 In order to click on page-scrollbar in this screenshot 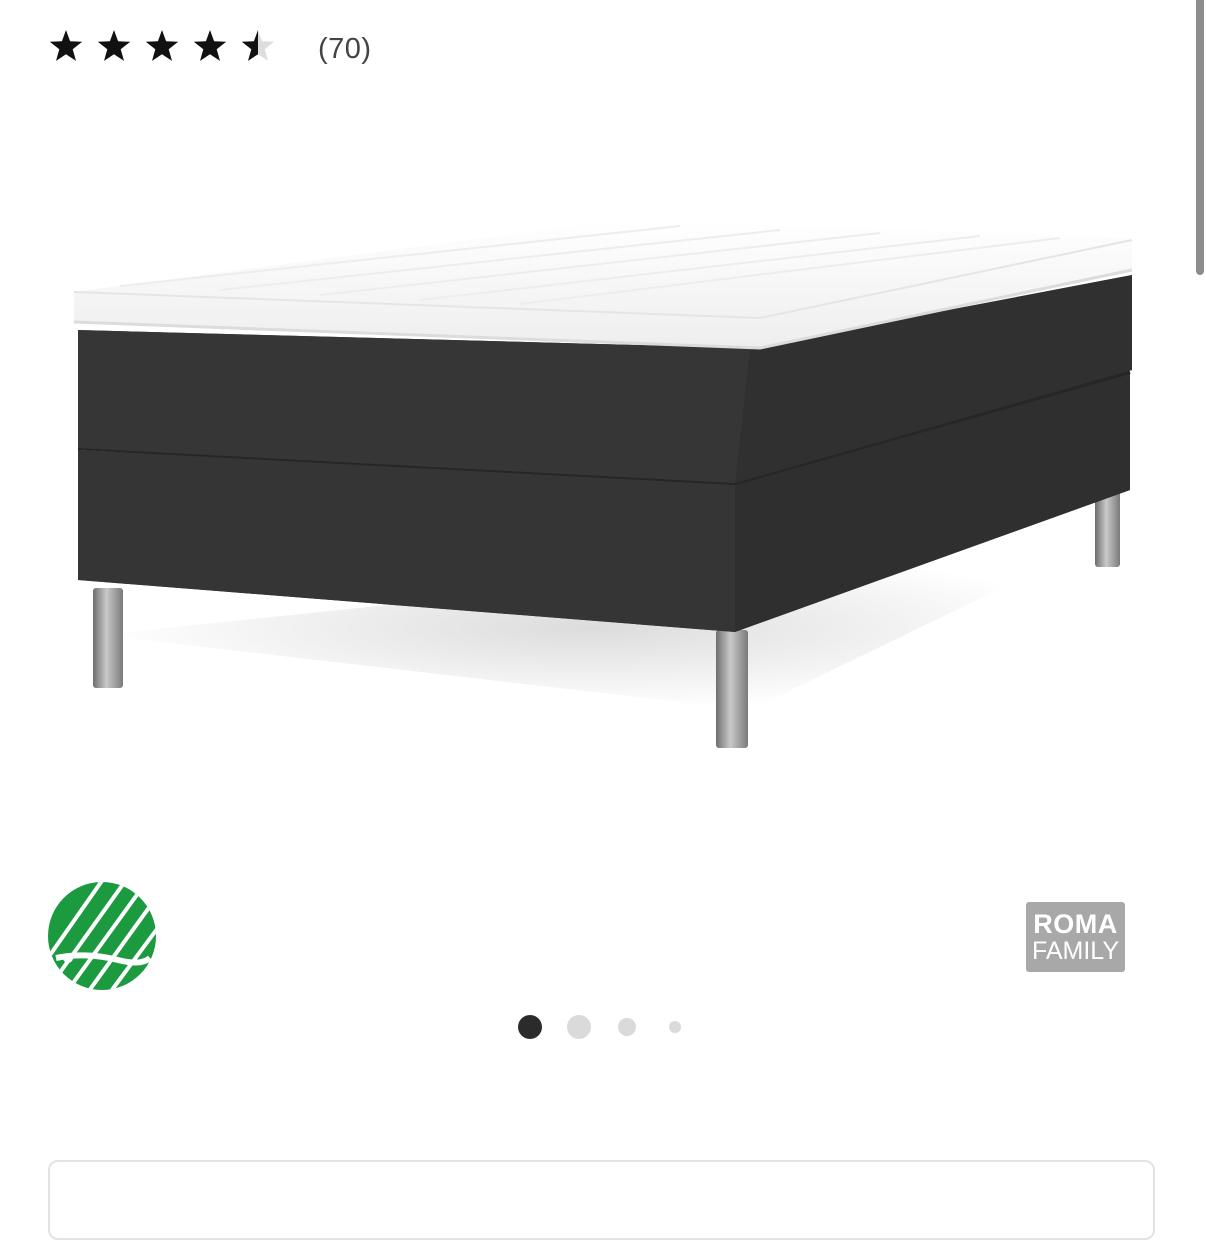, I will do `click(1199, 137)`.